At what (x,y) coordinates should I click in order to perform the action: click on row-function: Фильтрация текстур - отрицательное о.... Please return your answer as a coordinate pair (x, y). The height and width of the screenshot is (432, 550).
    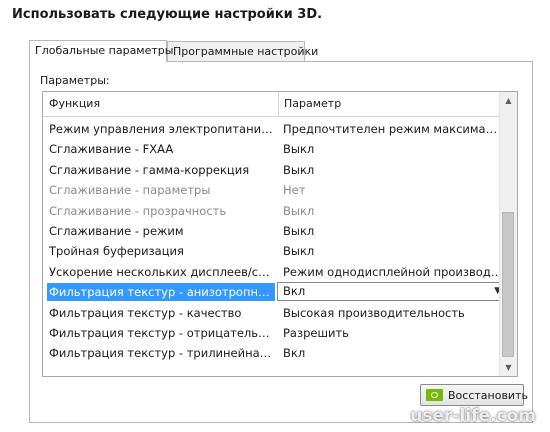
    Looking at the image, I should click on (162, 332).